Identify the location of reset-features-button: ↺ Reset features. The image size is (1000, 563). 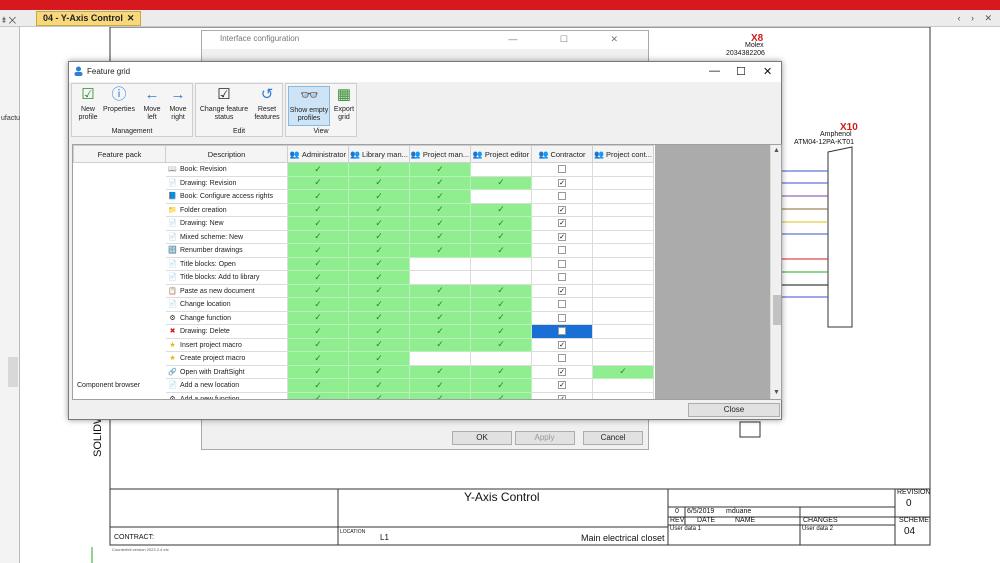
(267, 104).